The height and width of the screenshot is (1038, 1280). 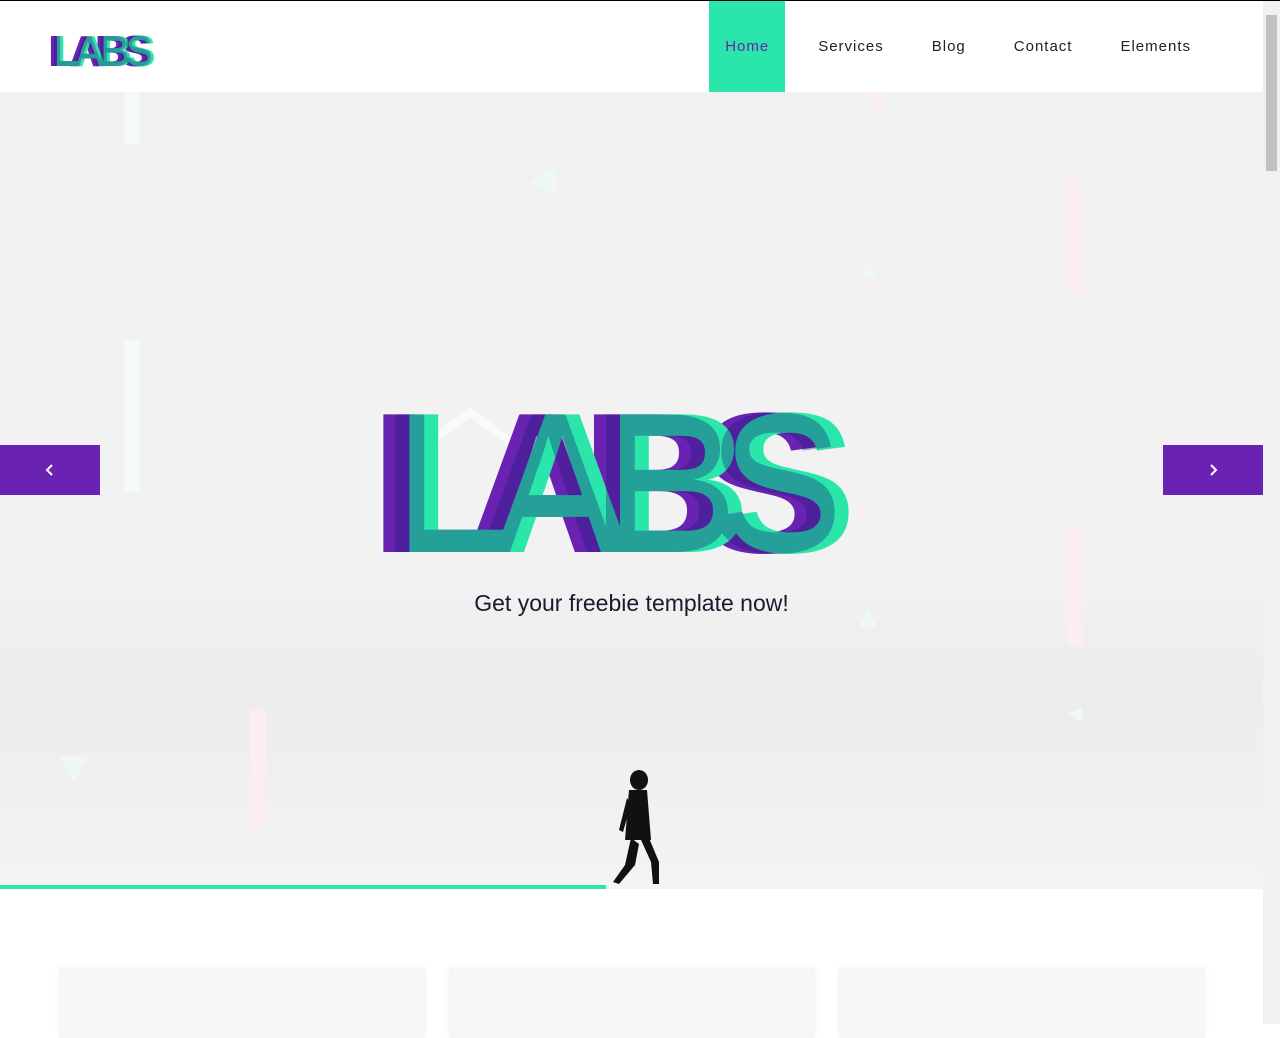 I want to click on slider-next-button, so click(x=1213, y=470).